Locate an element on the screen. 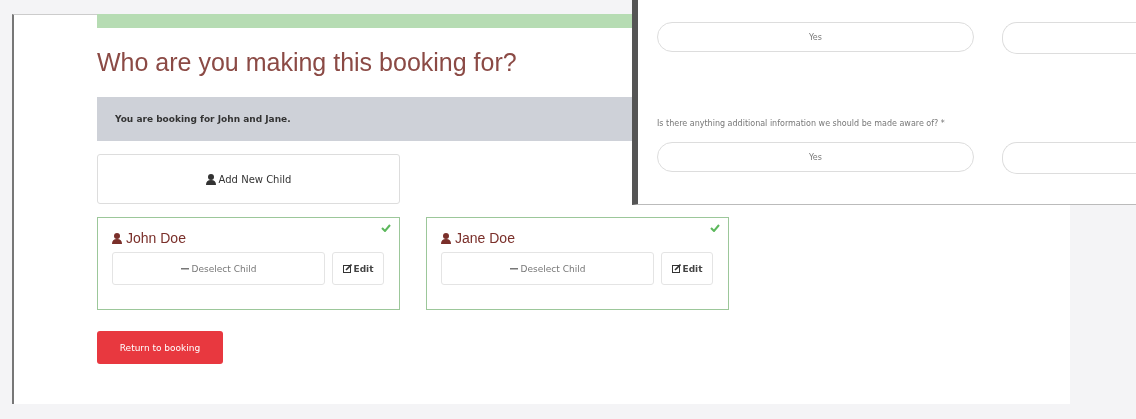  child-name: Jane Doe is located at coordinates (485, 238).